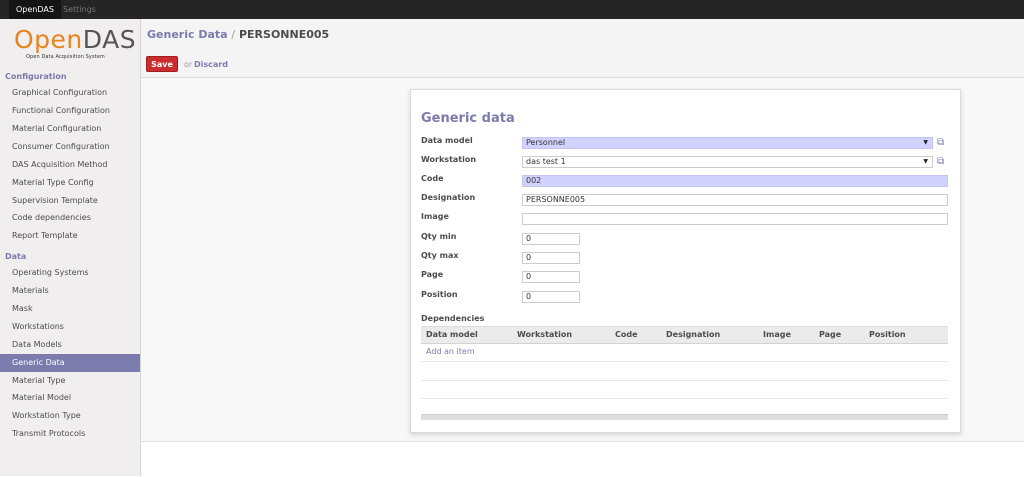 The width and height of the screenshot is (1024, 477). Describe the element at coordinates (70, 381) in the screenshot. I see `sidebar-item-material-type: Material Type` at that location.